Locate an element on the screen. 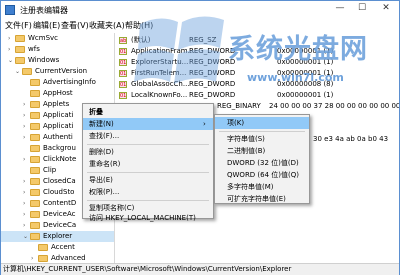  tree-item-label: CurrentVersion is located at coordinates (61, 71).